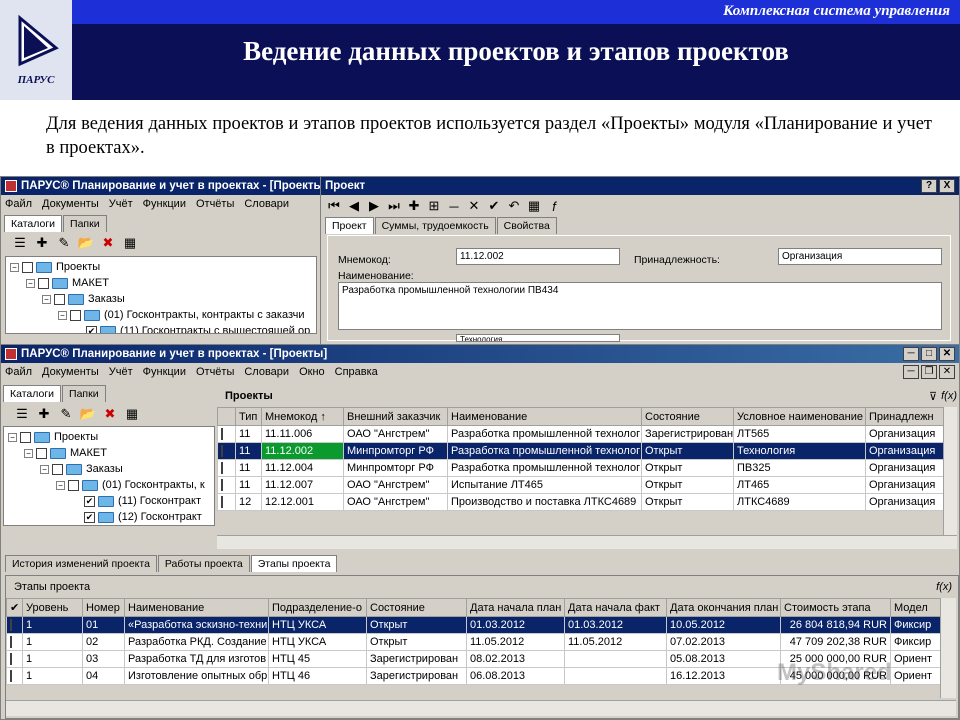 The height and width of the screenshot is (720, 960). I want to click on back-tab: Папки, so click(85, 223).